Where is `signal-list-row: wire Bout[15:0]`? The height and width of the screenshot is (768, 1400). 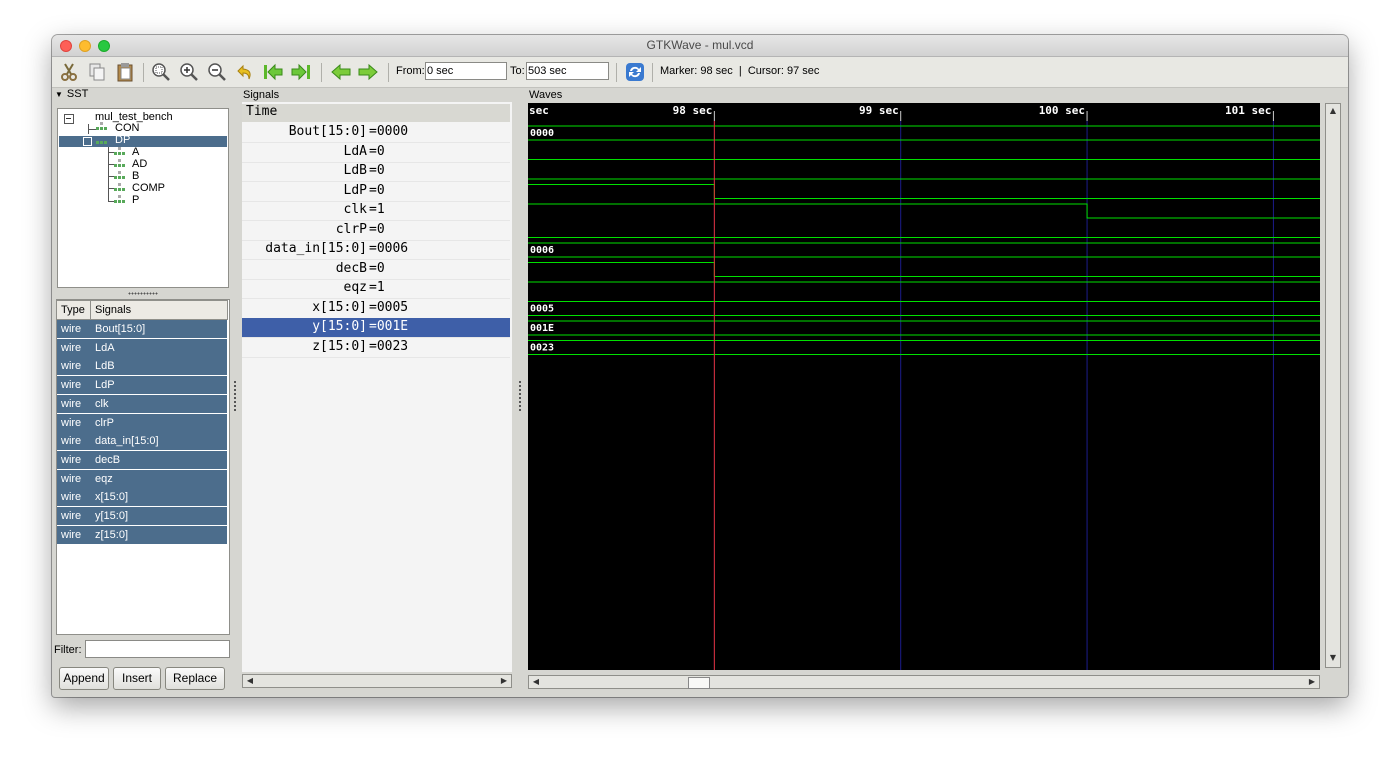
signal-list-row: wire Bout[15:0] is located at coordinates (142, 329).